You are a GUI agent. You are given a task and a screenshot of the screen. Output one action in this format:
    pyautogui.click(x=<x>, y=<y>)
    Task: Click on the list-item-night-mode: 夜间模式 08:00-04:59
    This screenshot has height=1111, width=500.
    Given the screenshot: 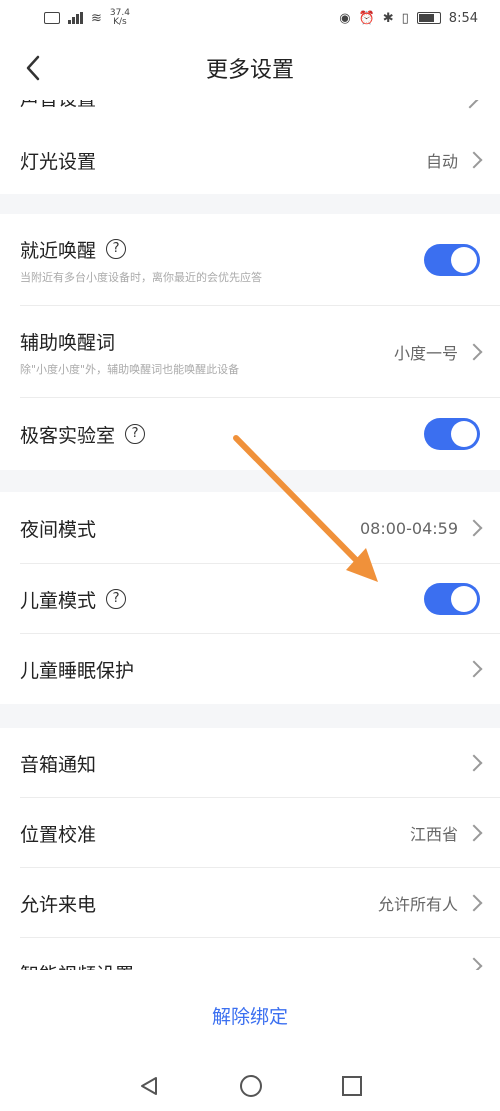 What is the action you would take?
    pyautogui.click(x=250, y=528)
    